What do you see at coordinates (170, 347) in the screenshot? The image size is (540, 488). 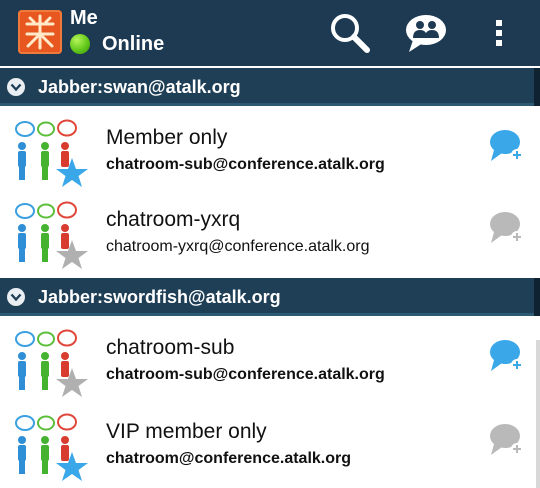 I see `chatroom-name: chatroom-sub` at bounding box center [170, 347].